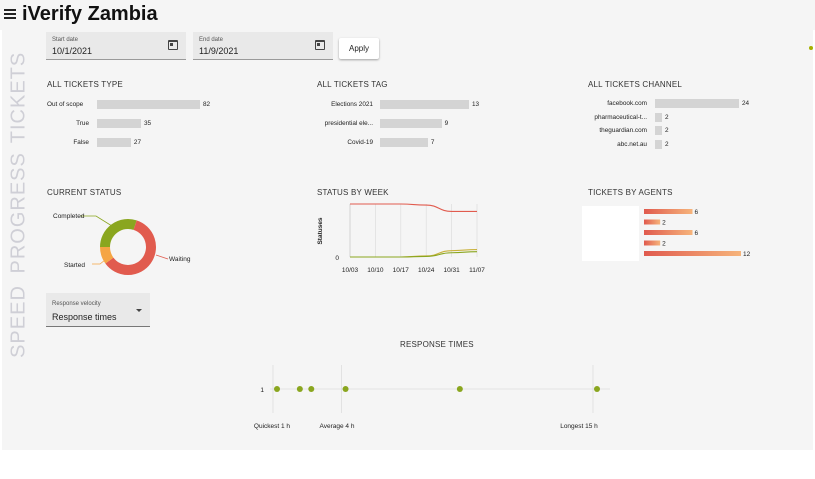  What do you see at coordinates (18, 213) in the screenshot?
I see `section-label-progress: PROGRESS` at bounding box center [18, 213].